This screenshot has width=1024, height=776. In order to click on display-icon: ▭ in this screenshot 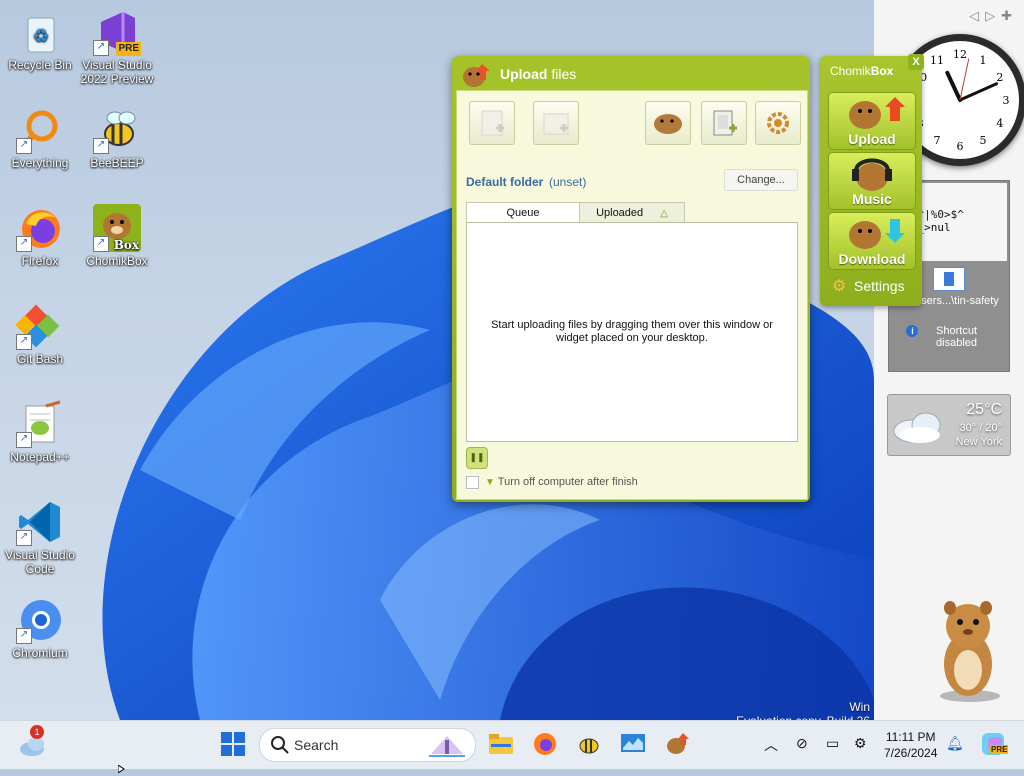, I will do `click(833, 743)`.